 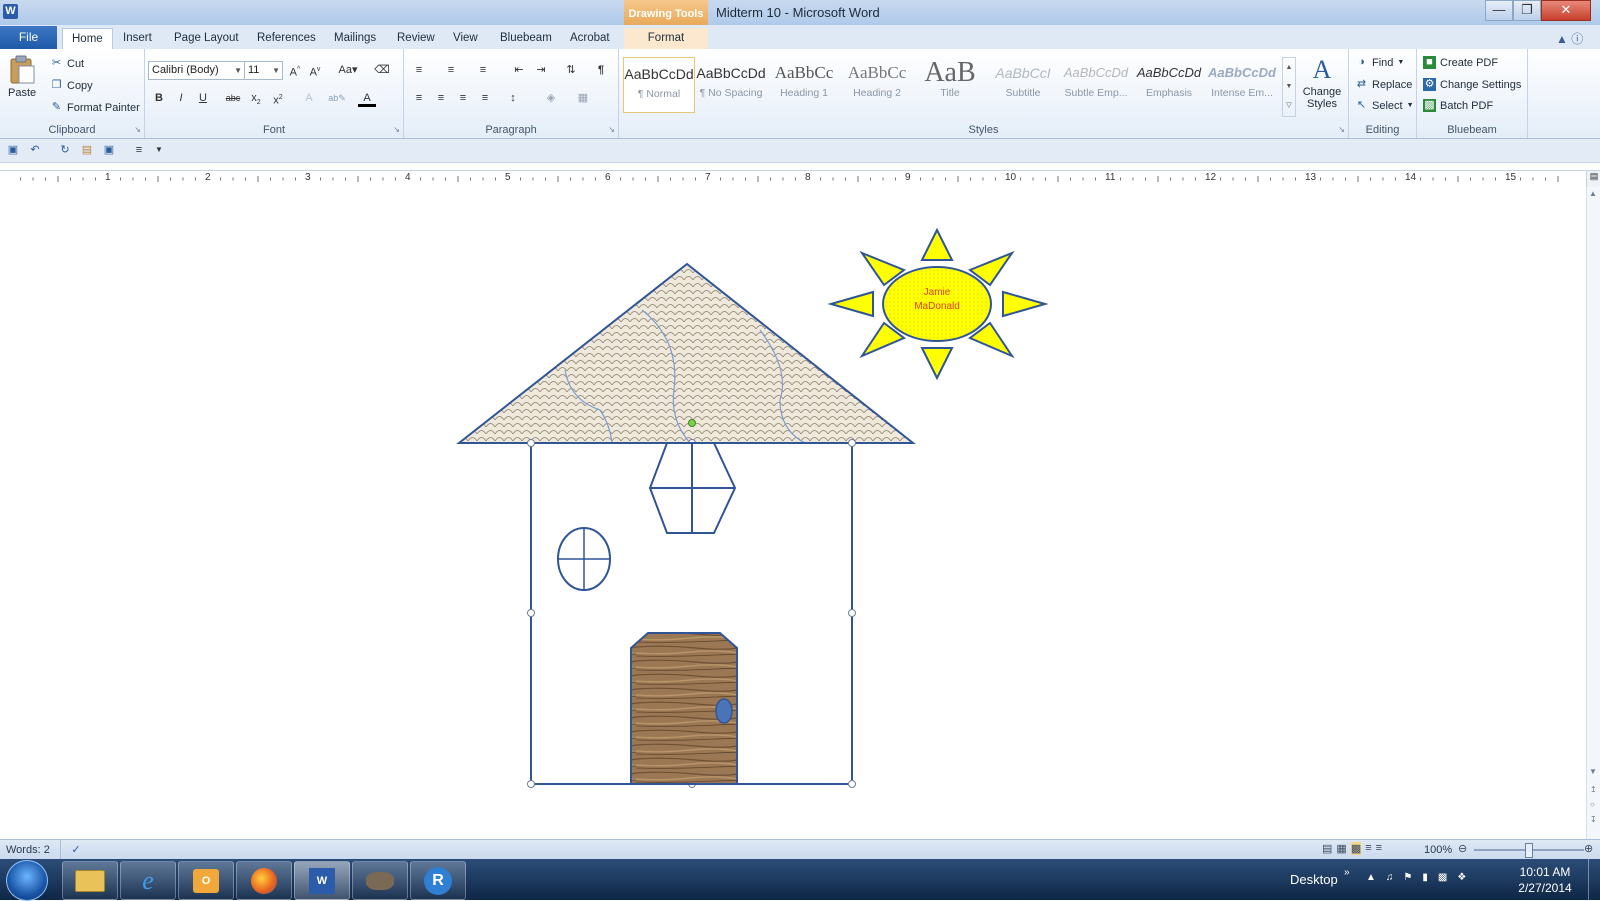 What do you see at coordinates (315, 70) in the screenshot?
I see `shrink-font-button: Av` at bounding box center [315, 70].